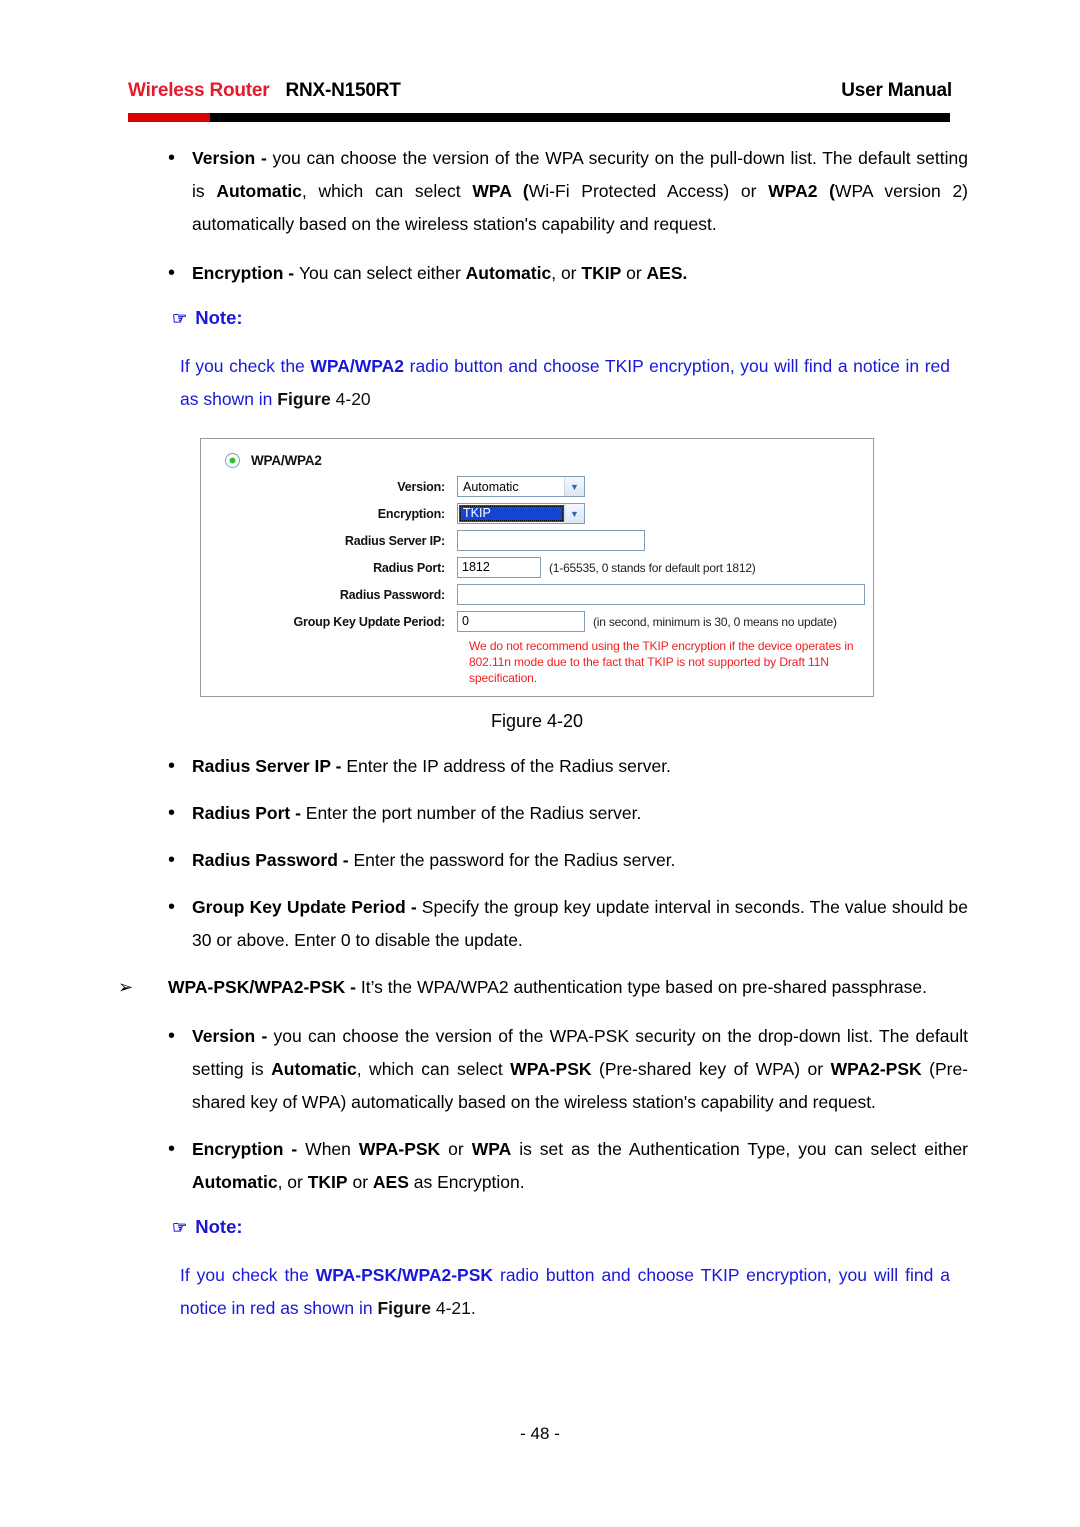 The height and width of the screenshot is (1527, 1080). Describe the element at coordinates (499, 567) in the screenshot. I see `radius-port-input: 1812` at that location.